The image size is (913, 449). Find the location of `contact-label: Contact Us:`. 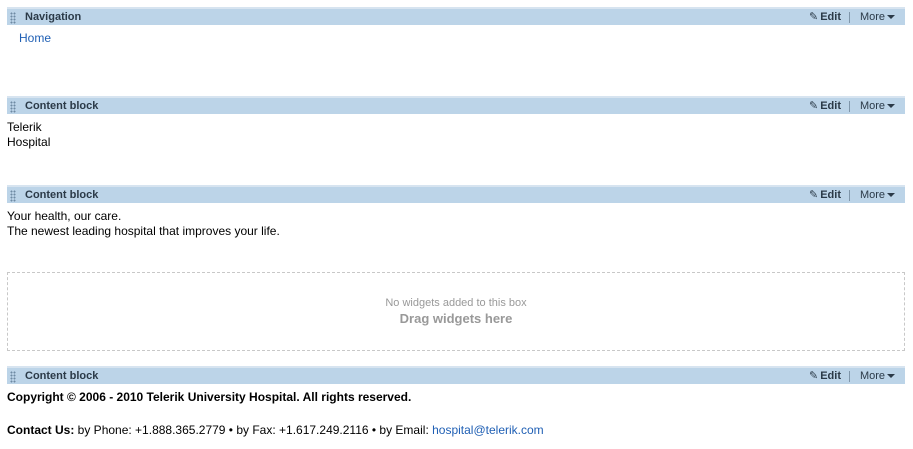

contact-label: Contact Us: is located at coordinates (41, 430).